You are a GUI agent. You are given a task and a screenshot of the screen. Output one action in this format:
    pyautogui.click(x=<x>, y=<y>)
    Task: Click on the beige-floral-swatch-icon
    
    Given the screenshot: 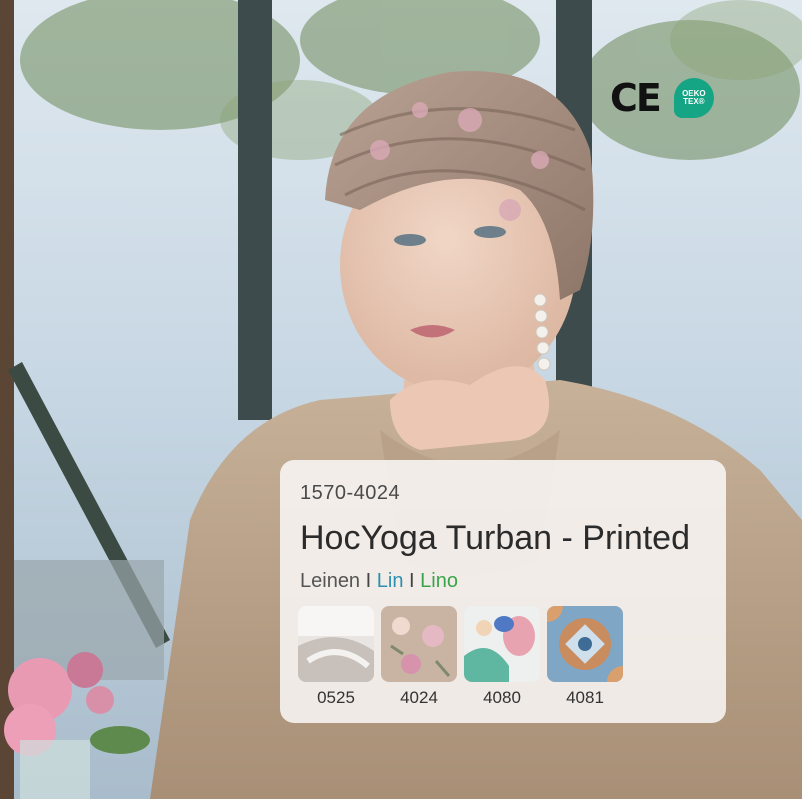 What is the action you would take?
    pyautogui.click(x=419, y=644)
    